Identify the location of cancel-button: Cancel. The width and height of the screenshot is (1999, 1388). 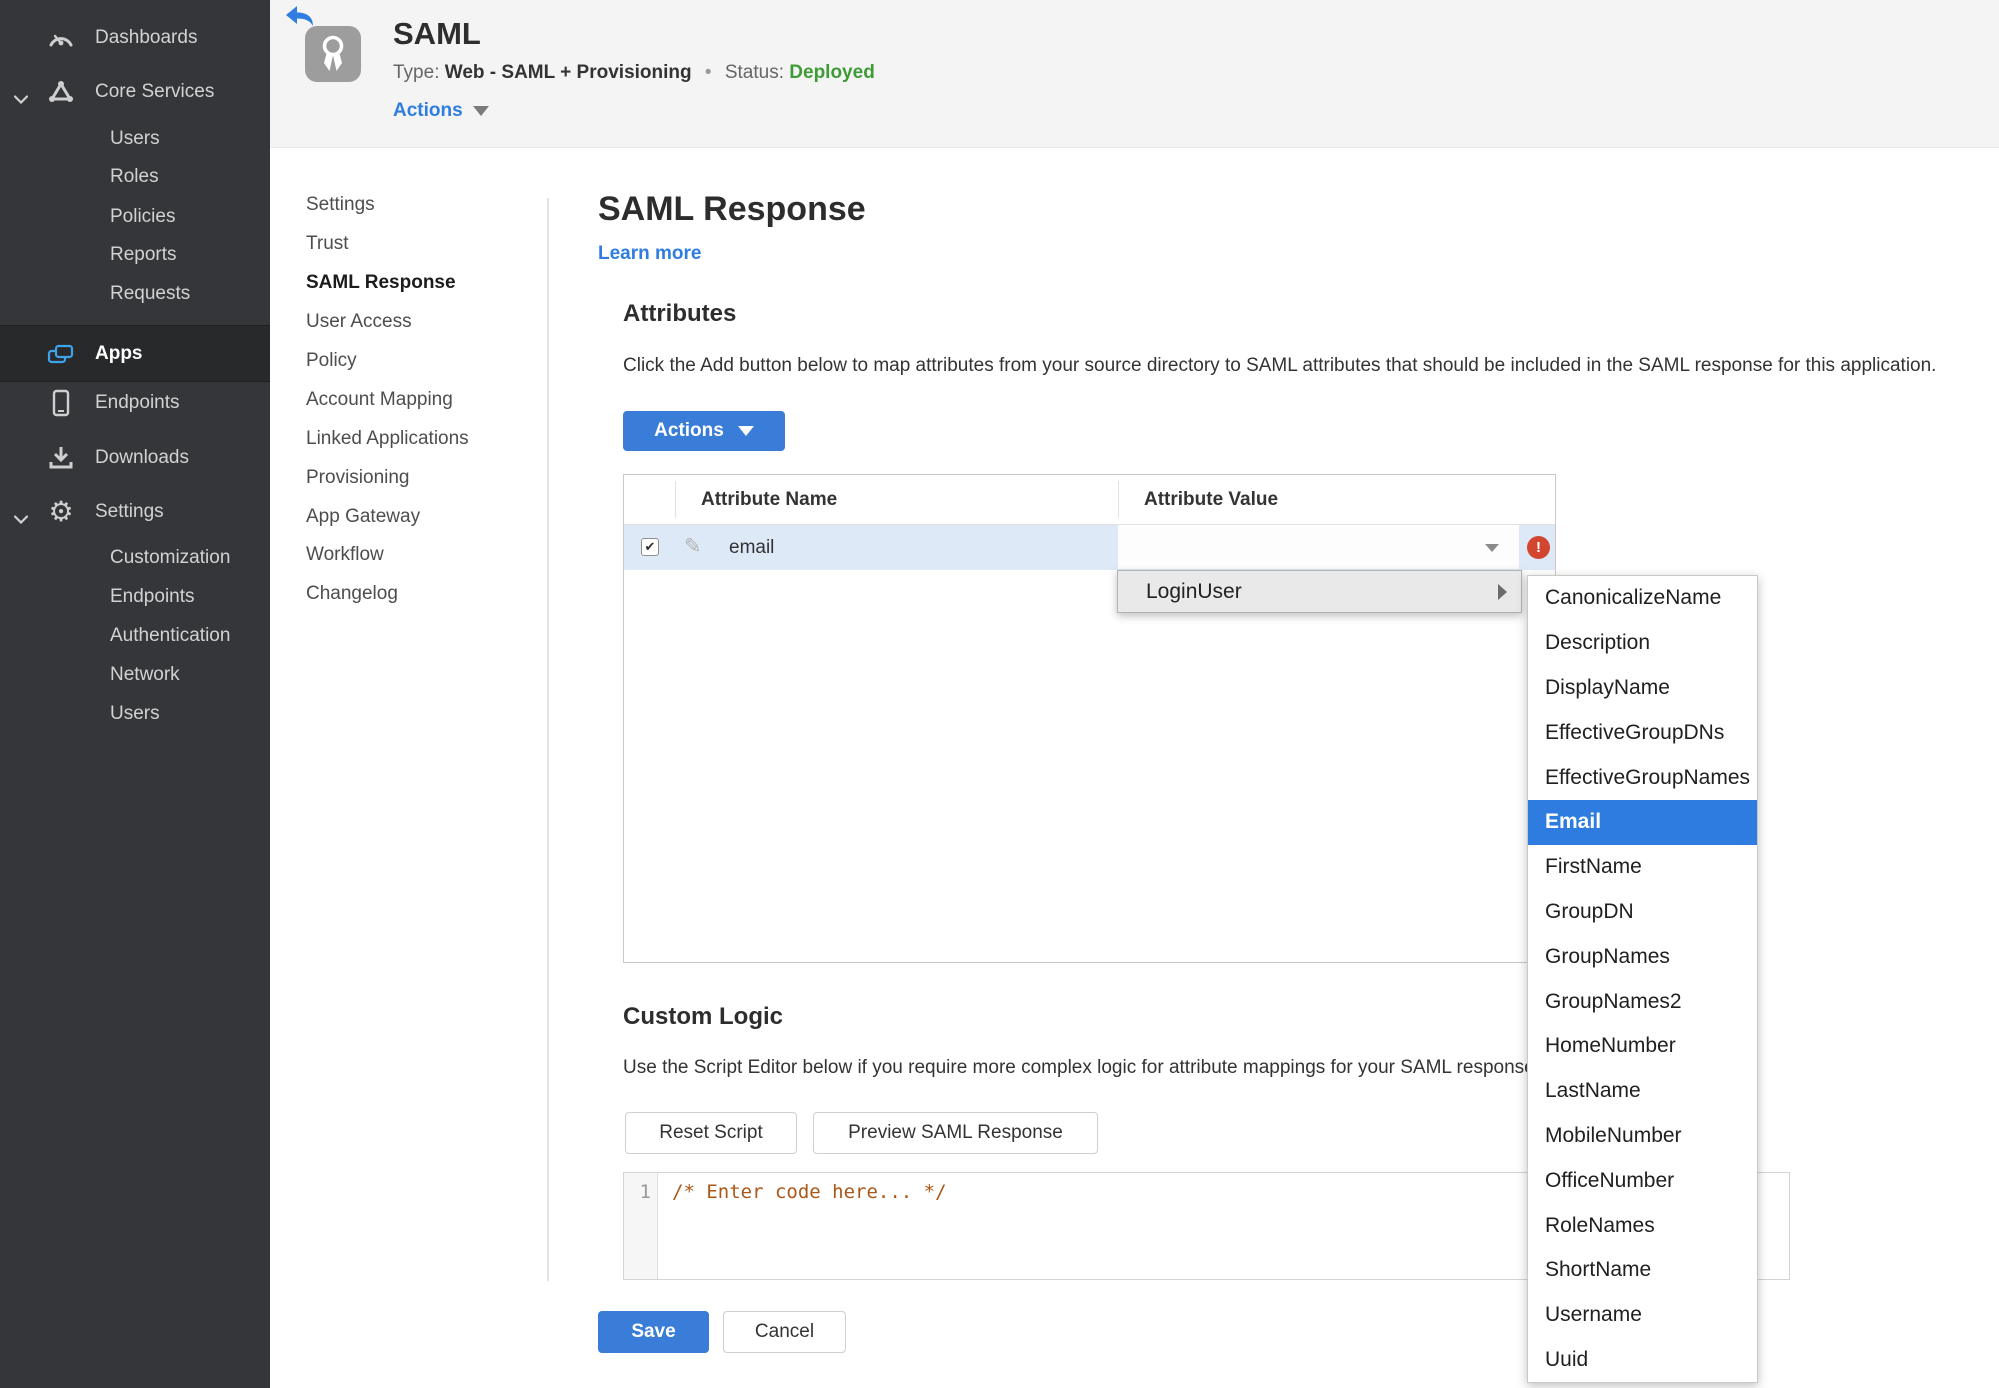
(784, 1332).